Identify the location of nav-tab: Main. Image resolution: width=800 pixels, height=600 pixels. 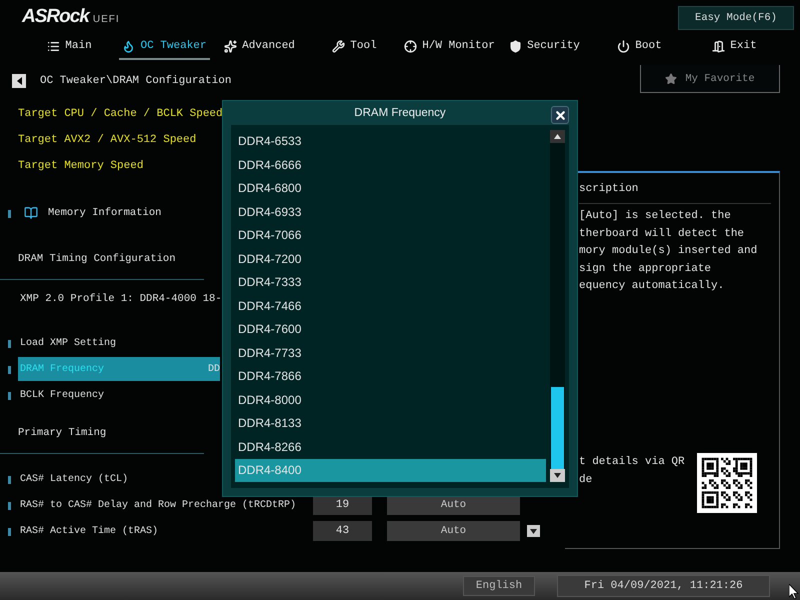
(69, 47).